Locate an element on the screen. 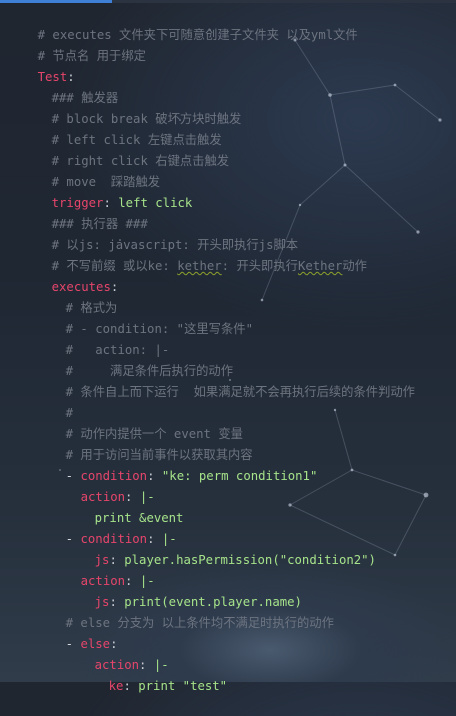 The image size is (456, 716). code-line-22: - condition: "ke: perm condition1" is located at coordinates (177, 464).